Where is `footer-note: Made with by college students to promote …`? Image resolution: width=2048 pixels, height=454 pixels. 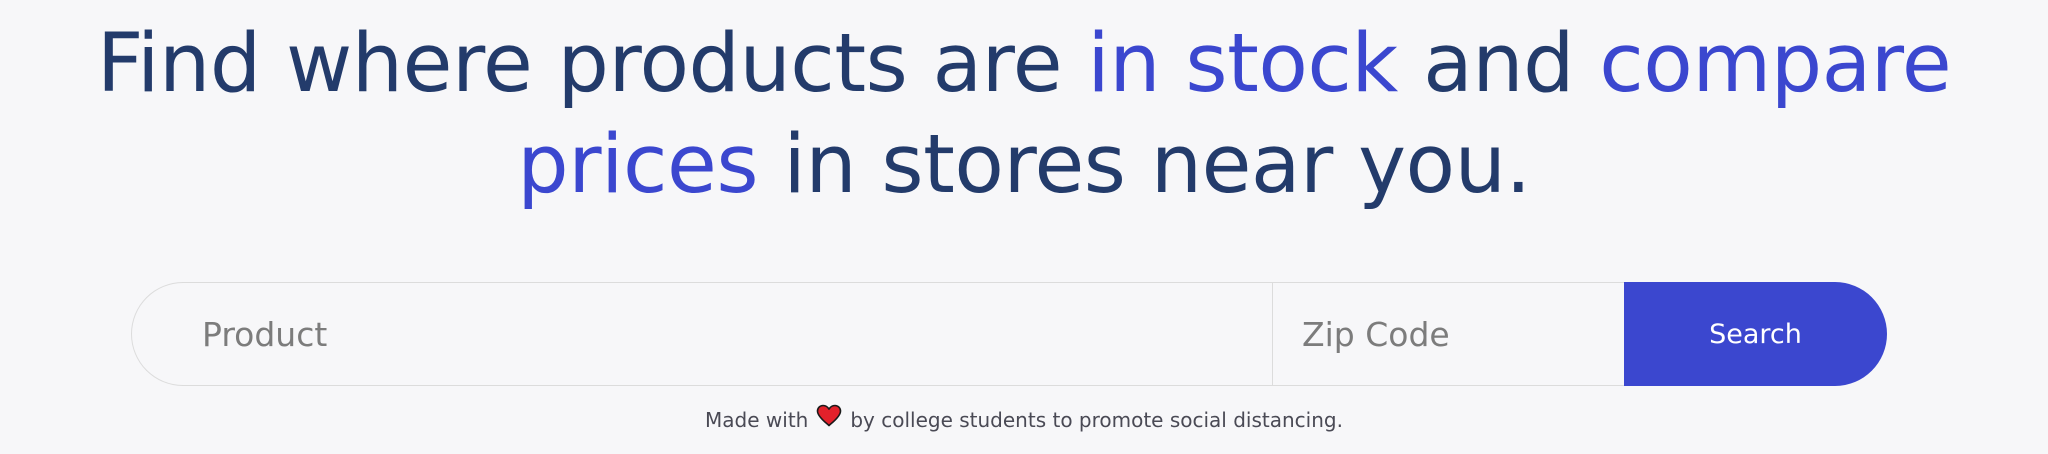
footer-note: Made with by college students to promote … is located at coordinates (1024, 419).